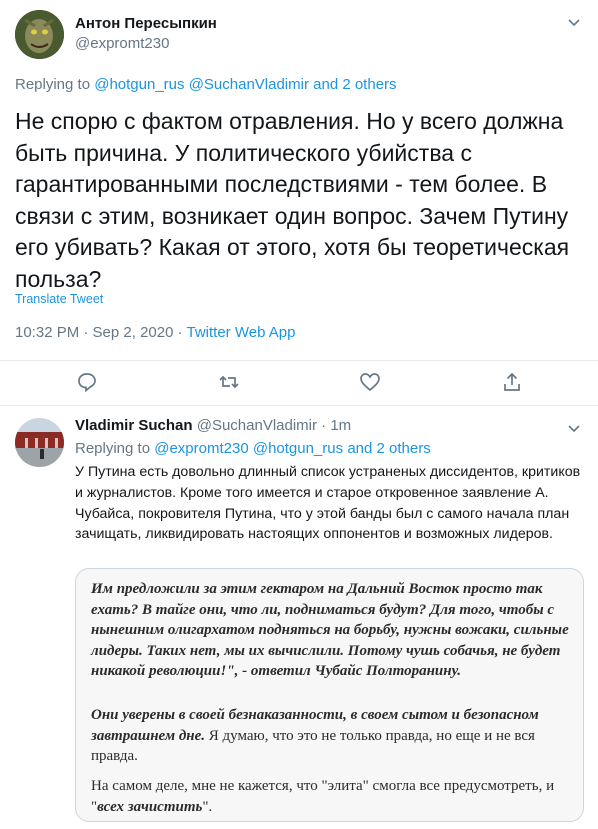  I want to click on mention-link: @expromt230, so click(201, 448).